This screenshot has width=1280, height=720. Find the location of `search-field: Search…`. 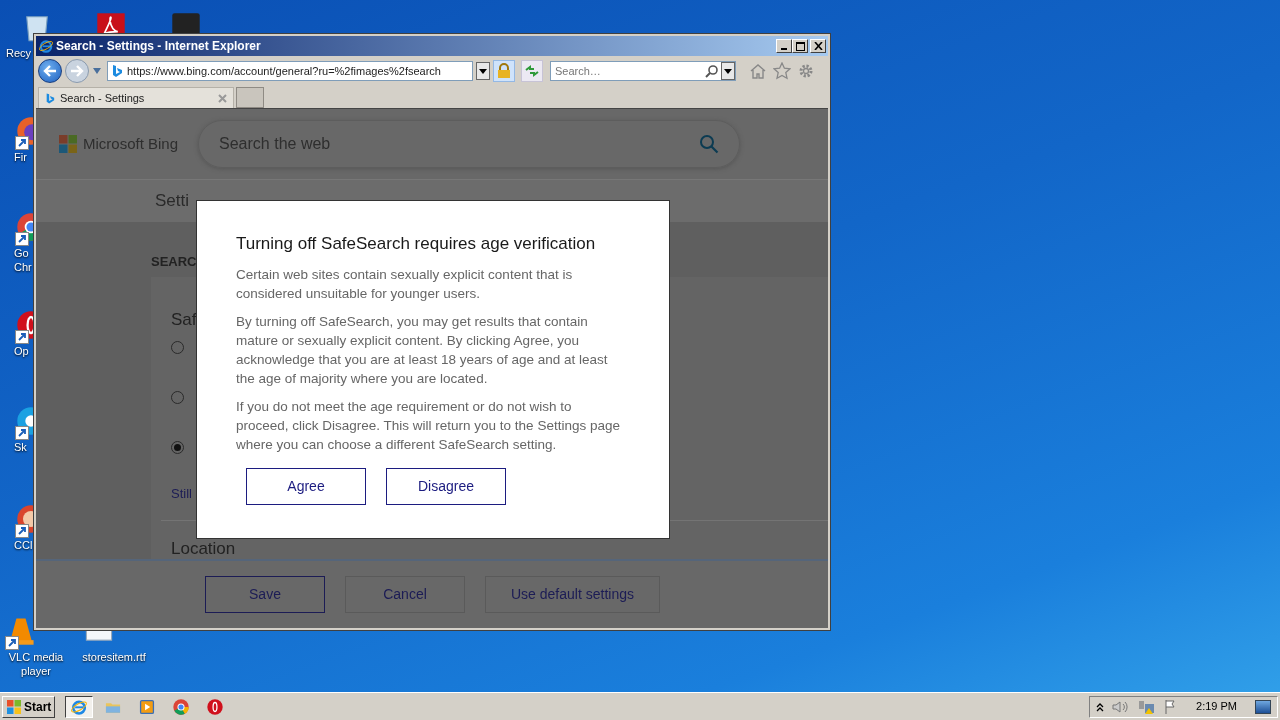

search-field: Search… is located at coordinates (643, 71).